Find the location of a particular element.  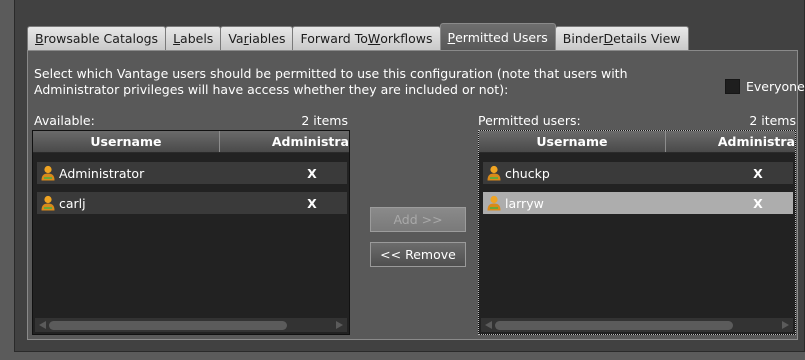

permitted-column-headers: Username Administra is located at coordinates (637, 142).